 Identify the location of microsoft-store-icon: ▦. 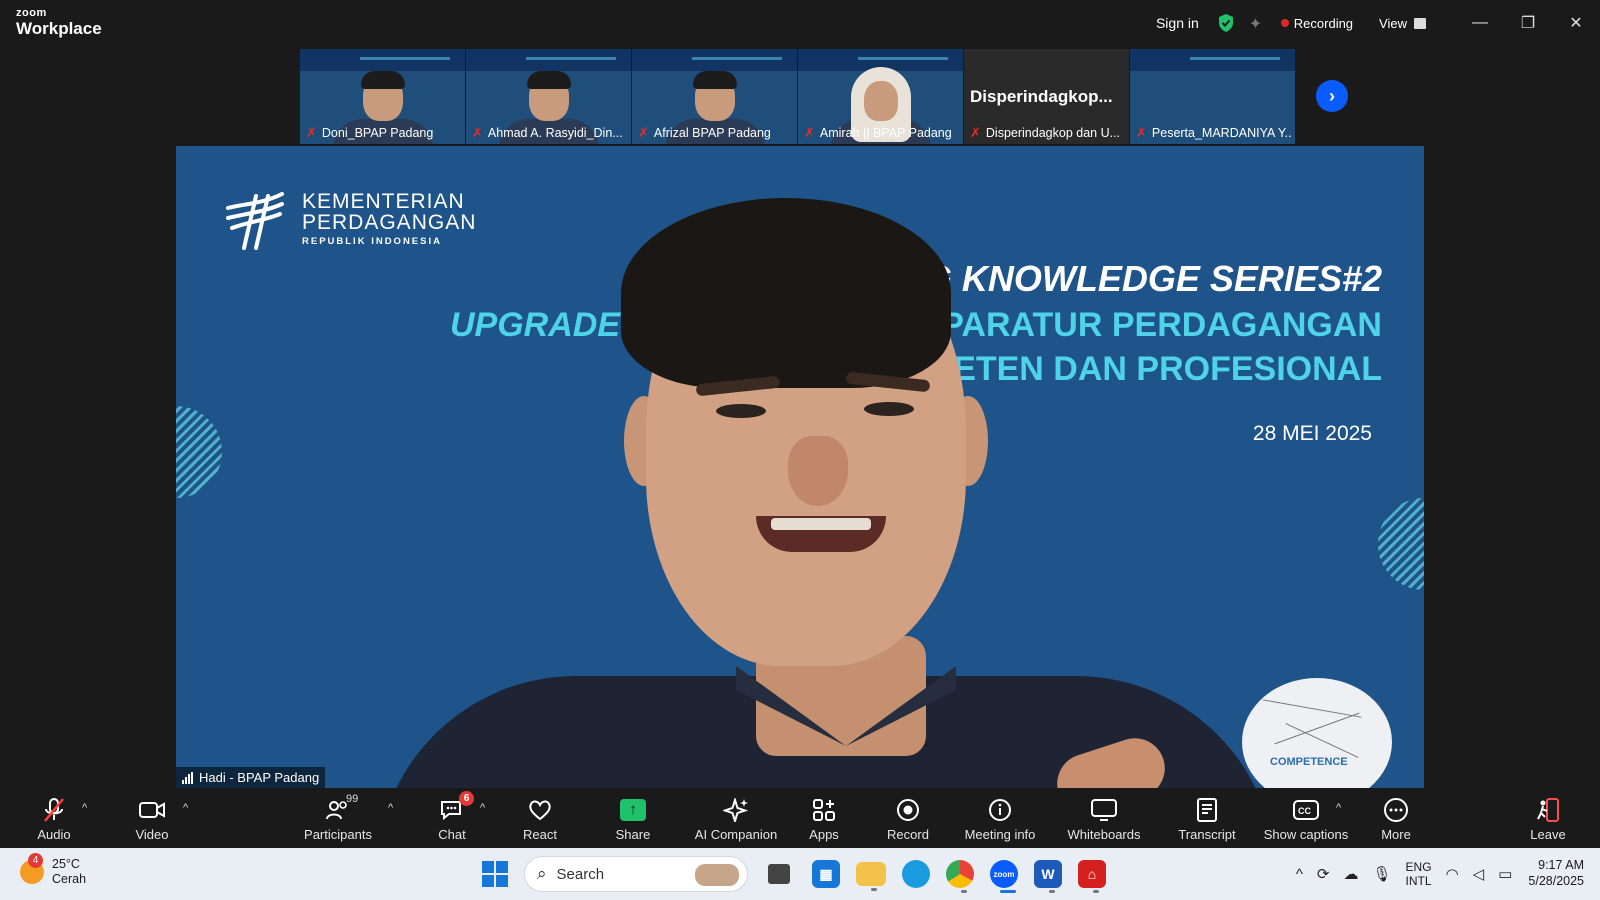
(826, 874).